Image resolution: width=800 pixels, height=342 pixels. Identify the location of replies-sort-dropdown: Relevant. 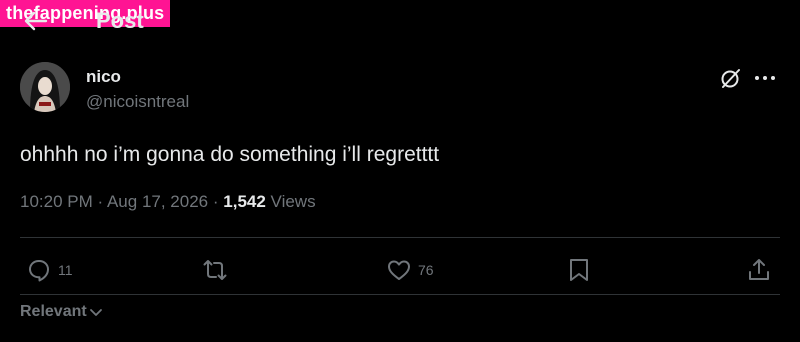
(61, 312).